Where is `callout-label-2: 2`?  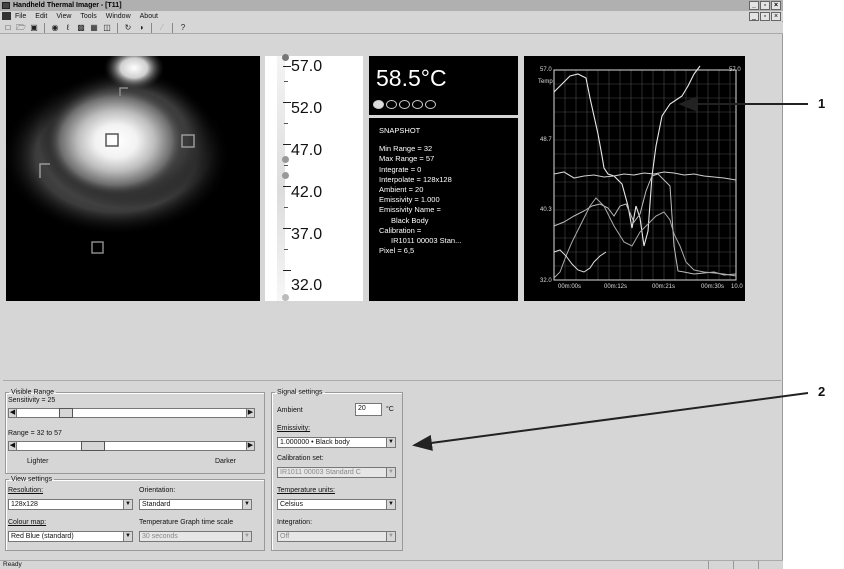 callout-label-2: 2 is located at coordinates (822, 391).